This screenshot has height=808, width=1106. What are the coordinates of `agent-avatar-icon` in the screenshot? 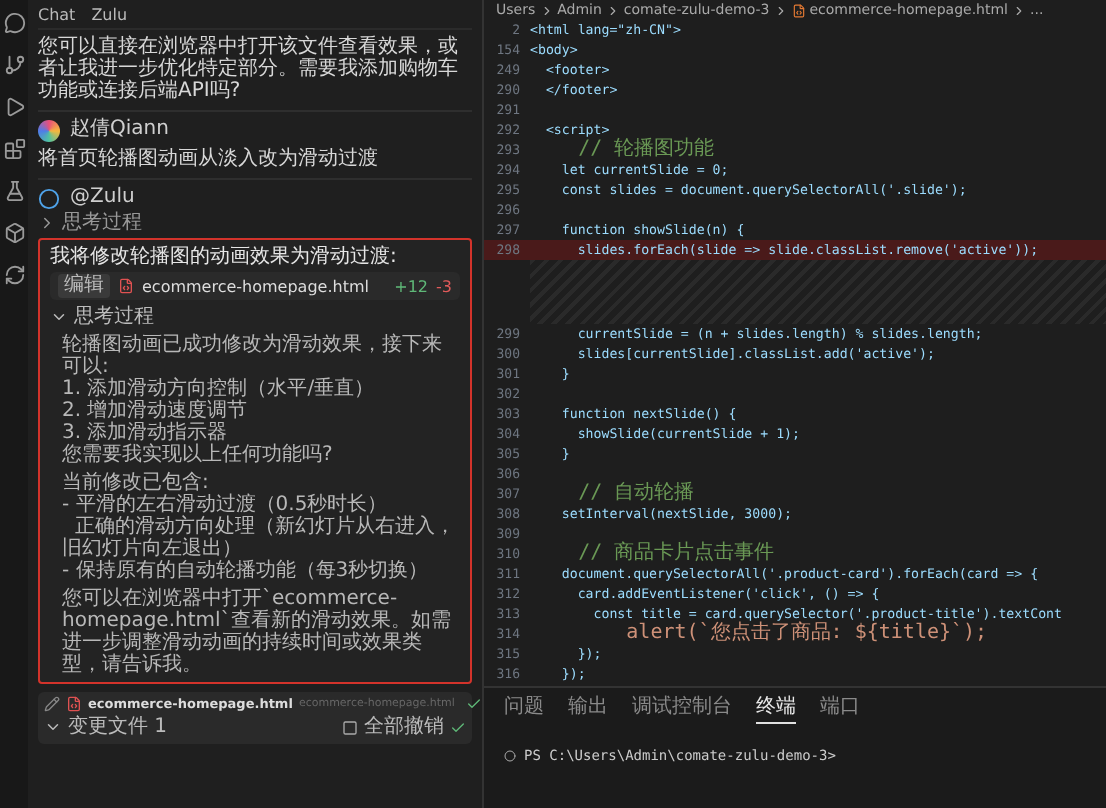 It's located at (49, 198).